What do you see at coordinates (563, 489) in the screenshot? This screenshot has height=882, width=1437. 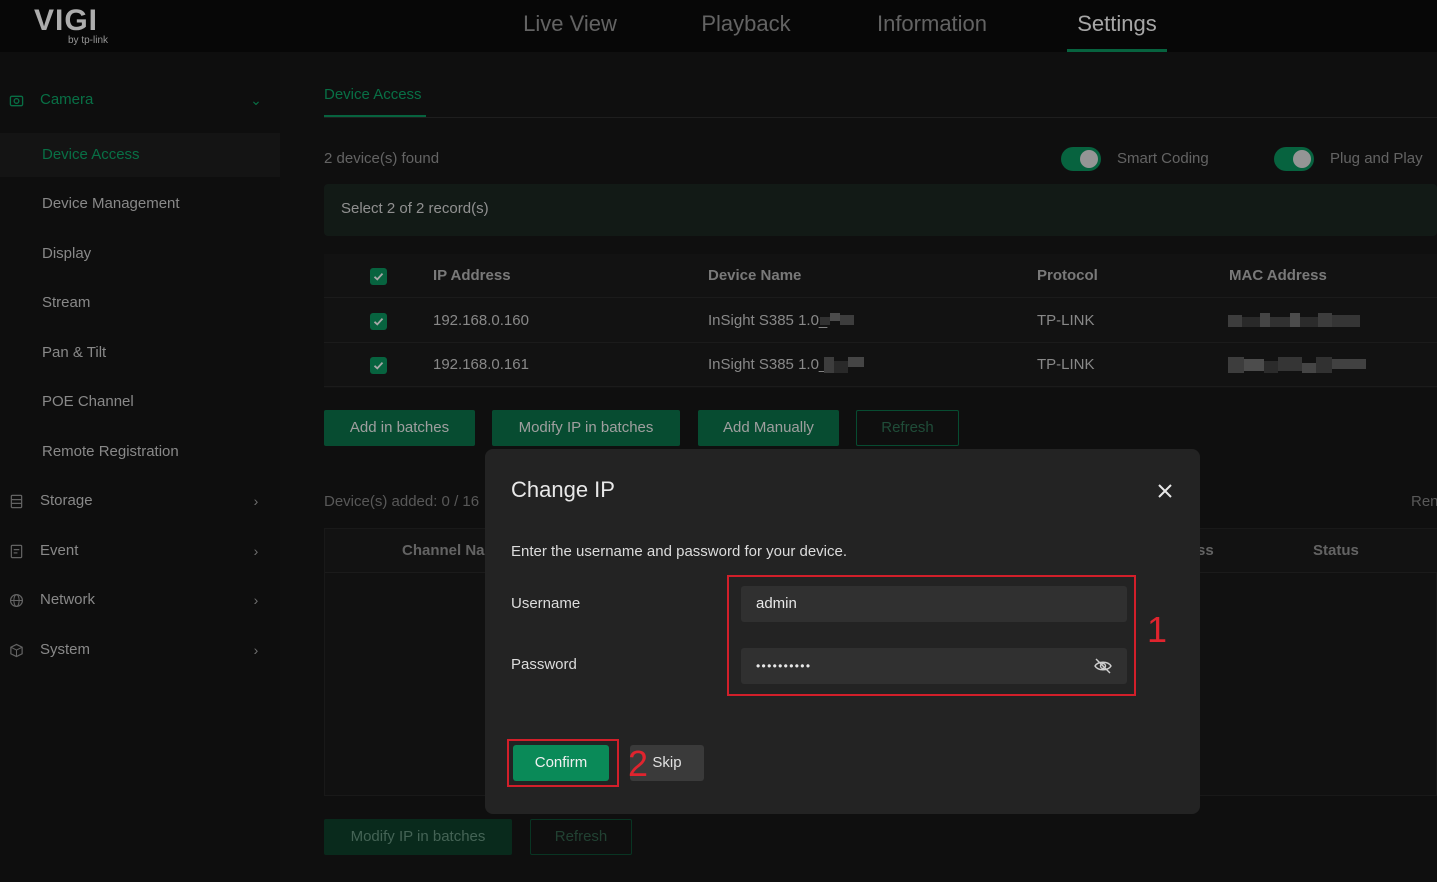 I see `dialog-title: Change IP` at bounding box center [563, 489].